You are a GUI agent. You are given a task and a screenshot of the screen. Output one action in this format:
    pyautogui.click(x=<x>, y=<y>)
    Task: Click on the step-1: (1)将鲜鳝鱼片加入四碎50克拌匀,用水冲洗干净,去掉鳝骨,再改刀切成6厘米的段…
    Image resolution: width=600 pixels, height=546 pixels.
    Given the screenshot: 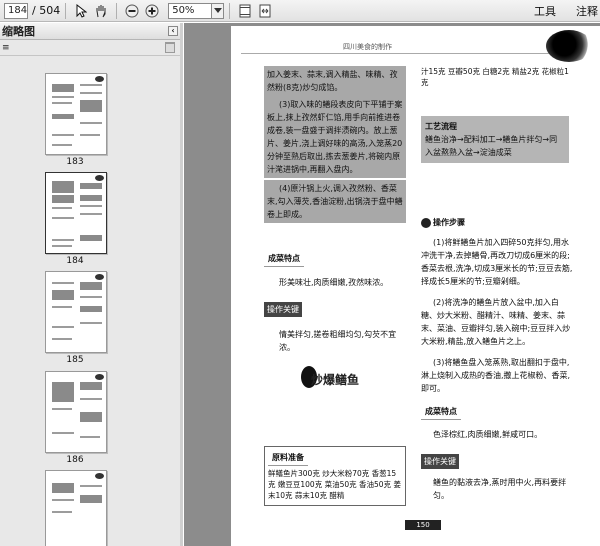 What is the action you would take?
    pyautogui.click(x=497, y=262)
    